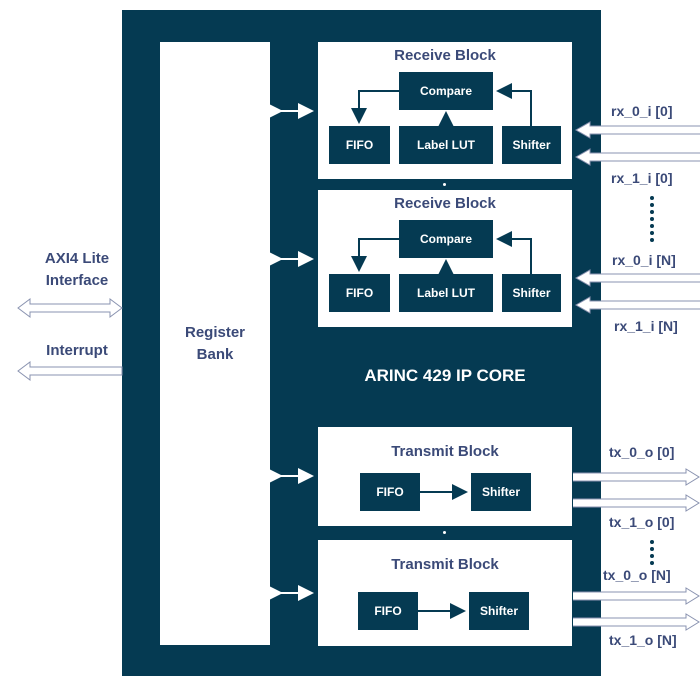 The image size is (700, 680). Describe the element at coordinates (441, 253) in the screenshot. I see `rx2-internal-arrows` at that location.